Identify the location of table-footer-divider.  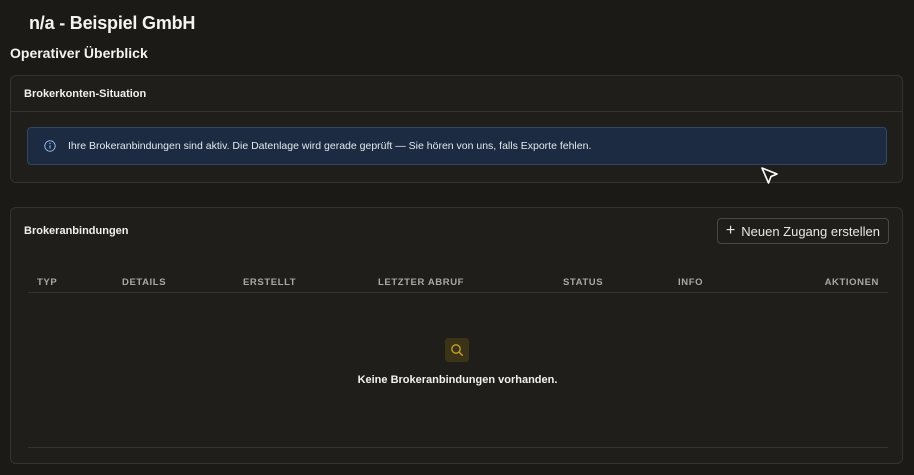
(458, 447).